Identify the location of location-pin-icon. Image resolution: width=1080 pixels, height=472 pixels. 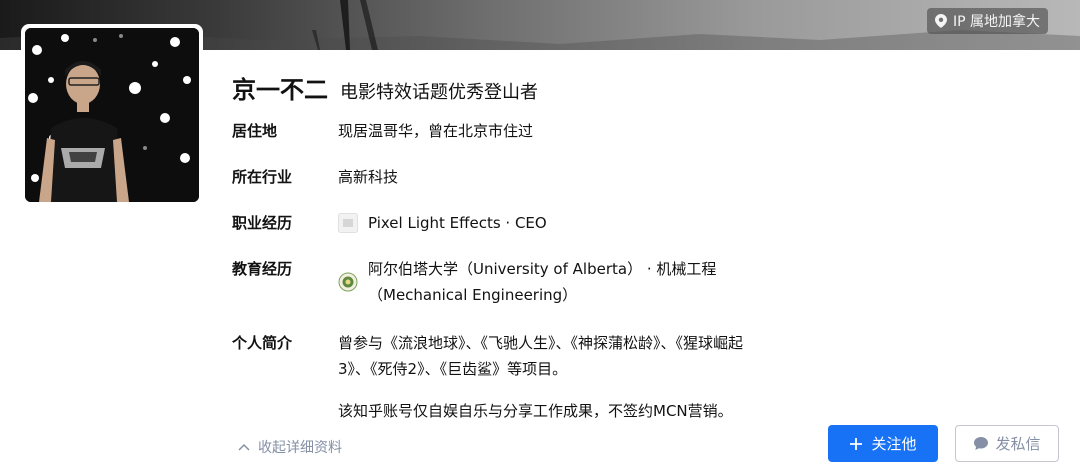
(940, 21).